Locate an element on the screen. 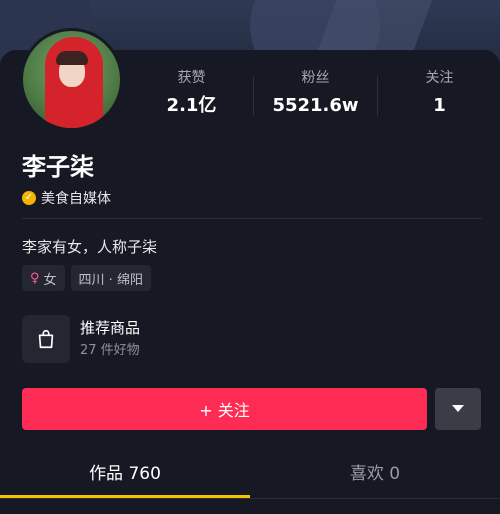 The height and width of the screenshot is (514, 500). check-icon: ✓ is located at coordinates (29, 198).